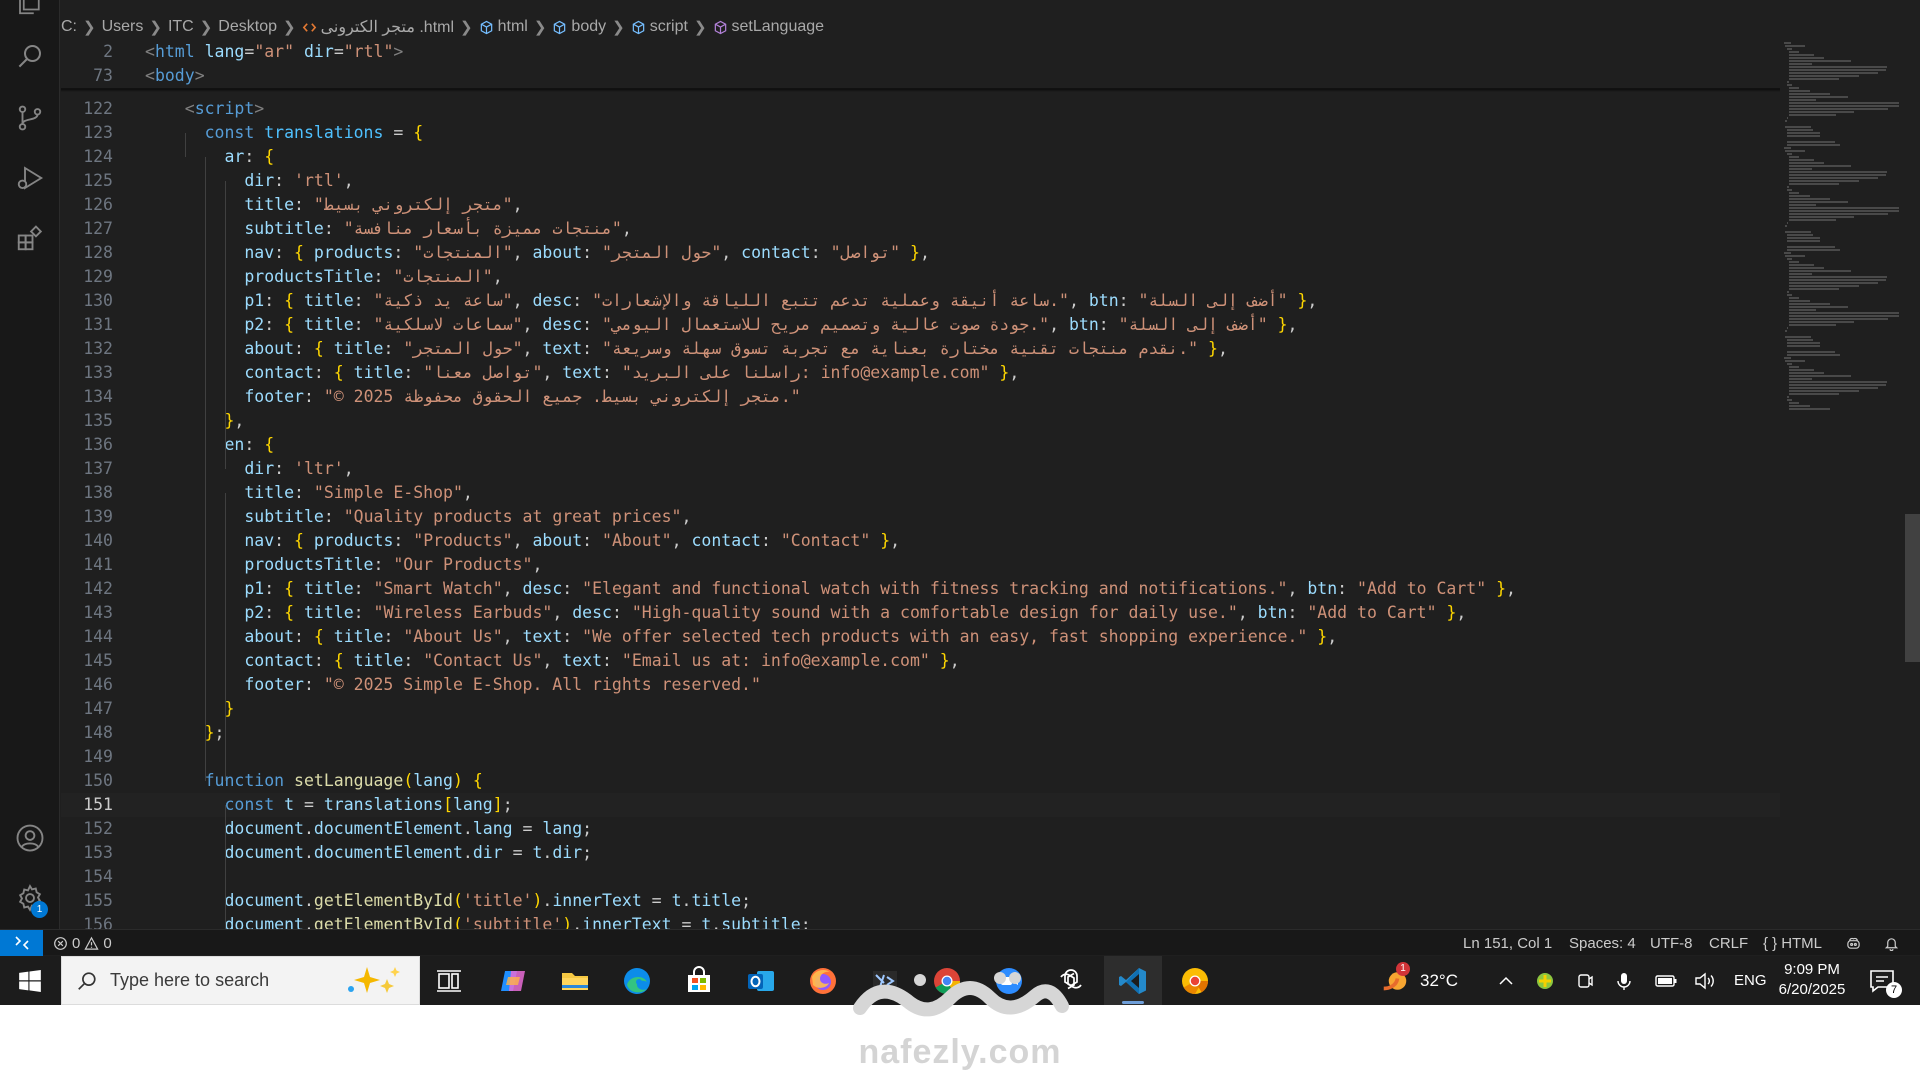  What do you see at coordinates (920, 493) in the screenshot?
I see `code-line: 138 title: "Simple E-Shop",` at bounding box center [920, 493].